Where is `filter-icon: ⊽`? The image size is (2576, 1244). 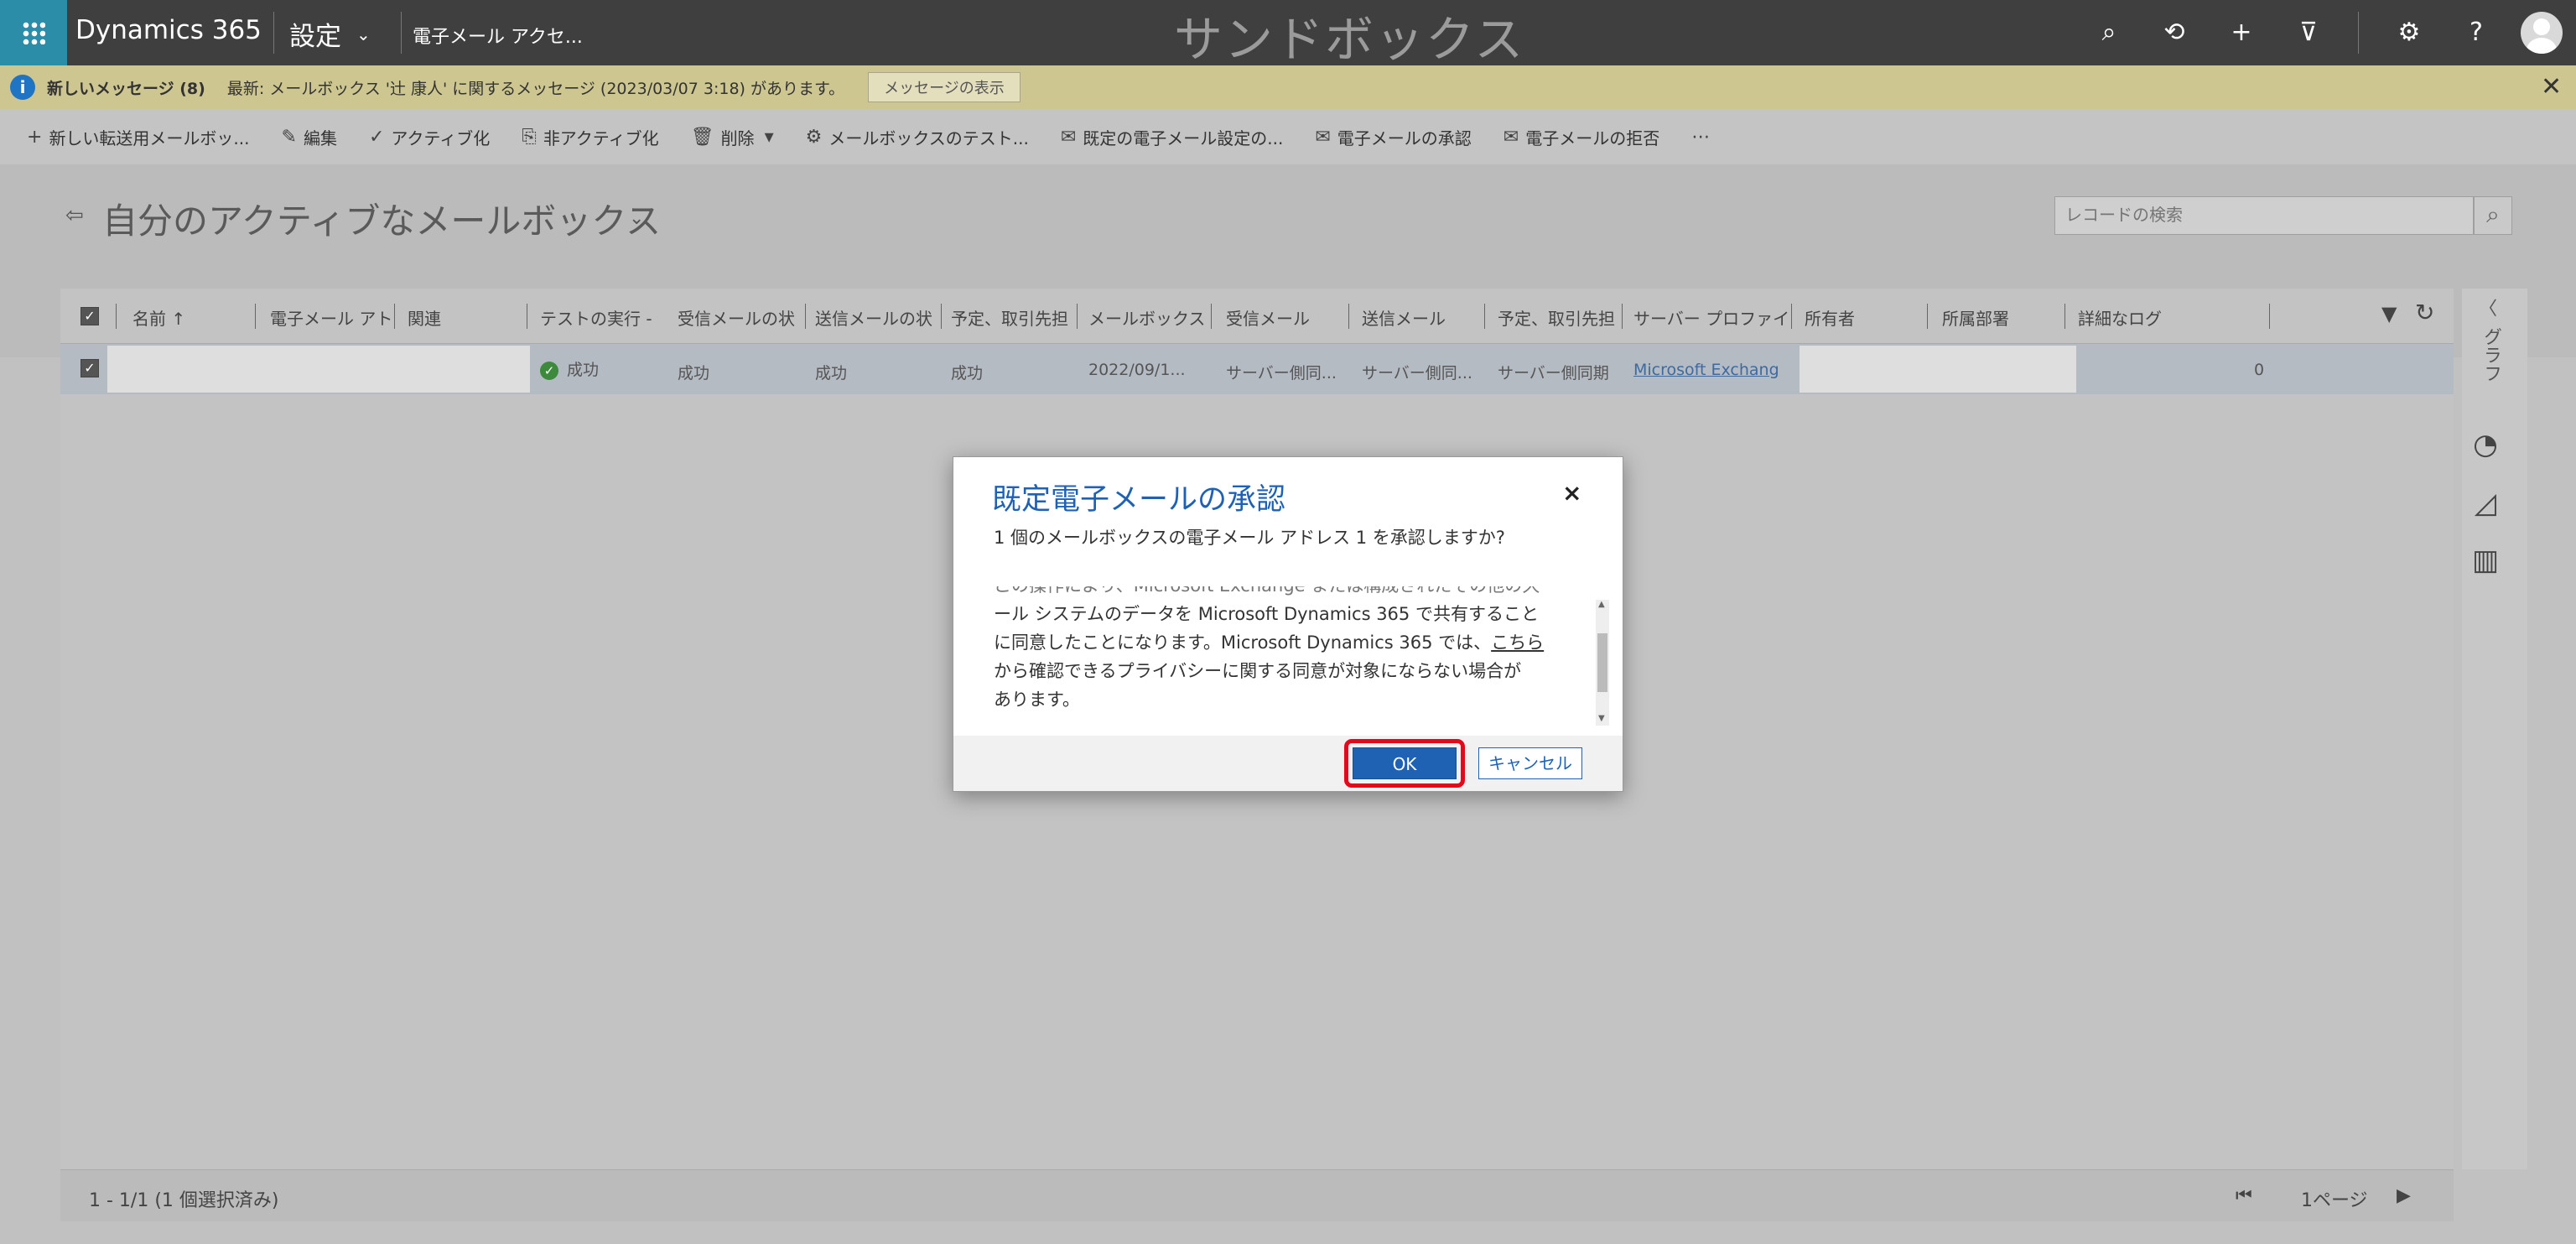
filter-icon: ⊽ is located at coordinates (2308, 32).